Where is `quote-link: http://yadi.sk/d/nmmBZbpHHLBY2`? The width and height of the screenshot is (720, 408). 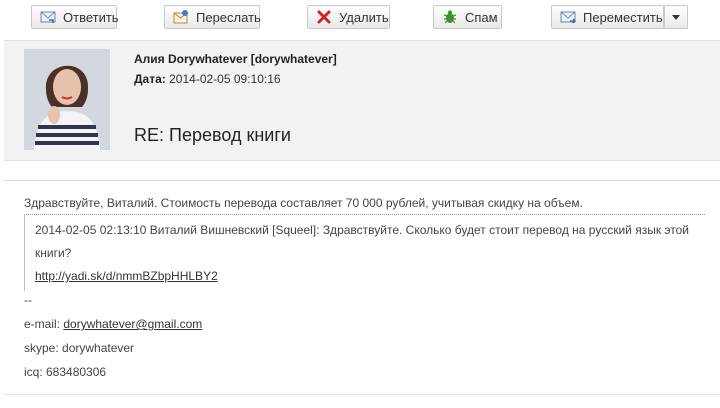
quote-link: http://yadi.sk/d/nmmBZbpHHLBY2 is located at coordinates (126, 276).